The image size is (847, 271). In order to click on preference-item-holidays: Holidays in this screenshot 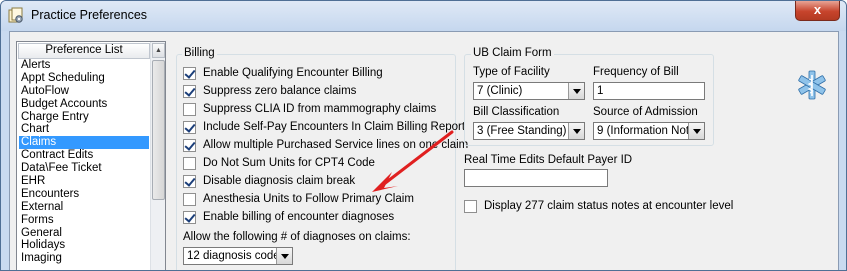, I will do `click(84, 245)`.